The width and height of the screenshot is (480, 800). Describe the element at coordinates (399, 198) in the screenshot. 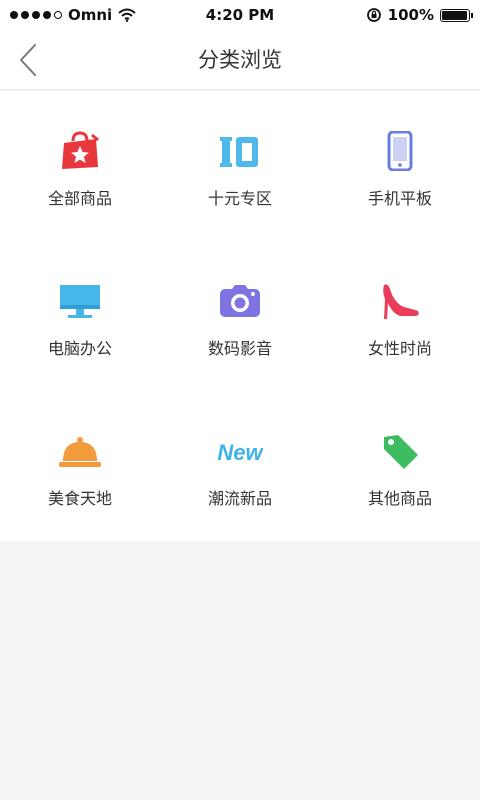

I see `category-label: 手机平板` at that location.